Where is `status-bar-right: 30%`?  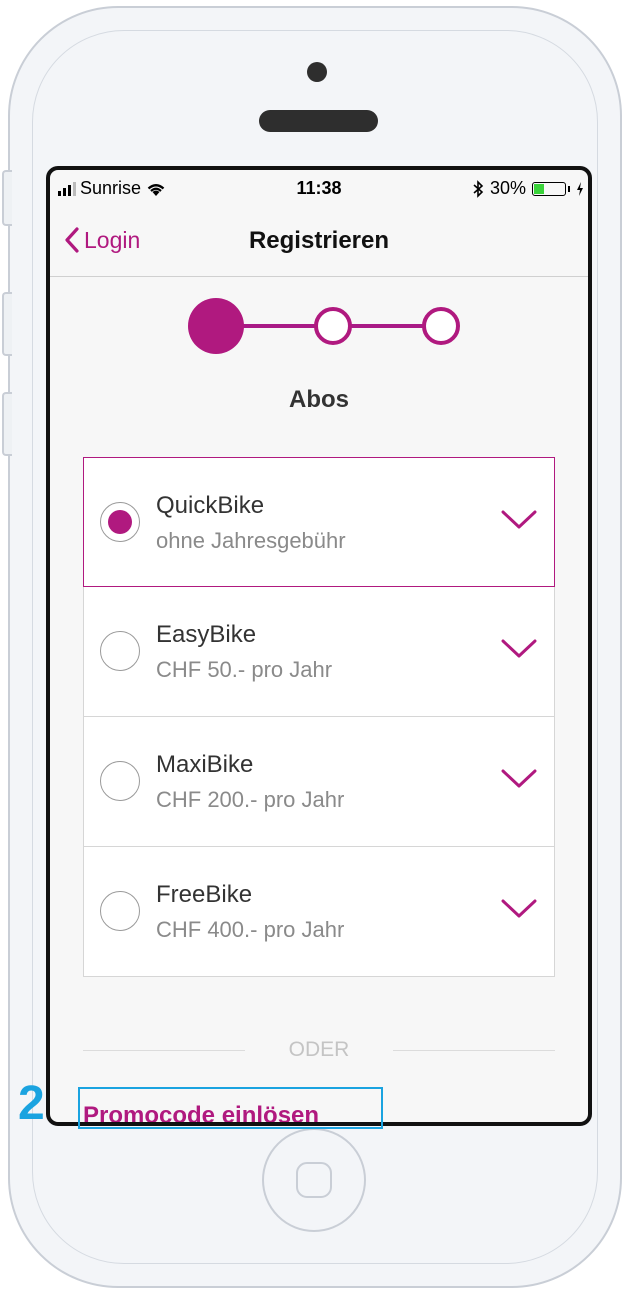 status-bar-right: 30% is located at coordinates (528, 188).